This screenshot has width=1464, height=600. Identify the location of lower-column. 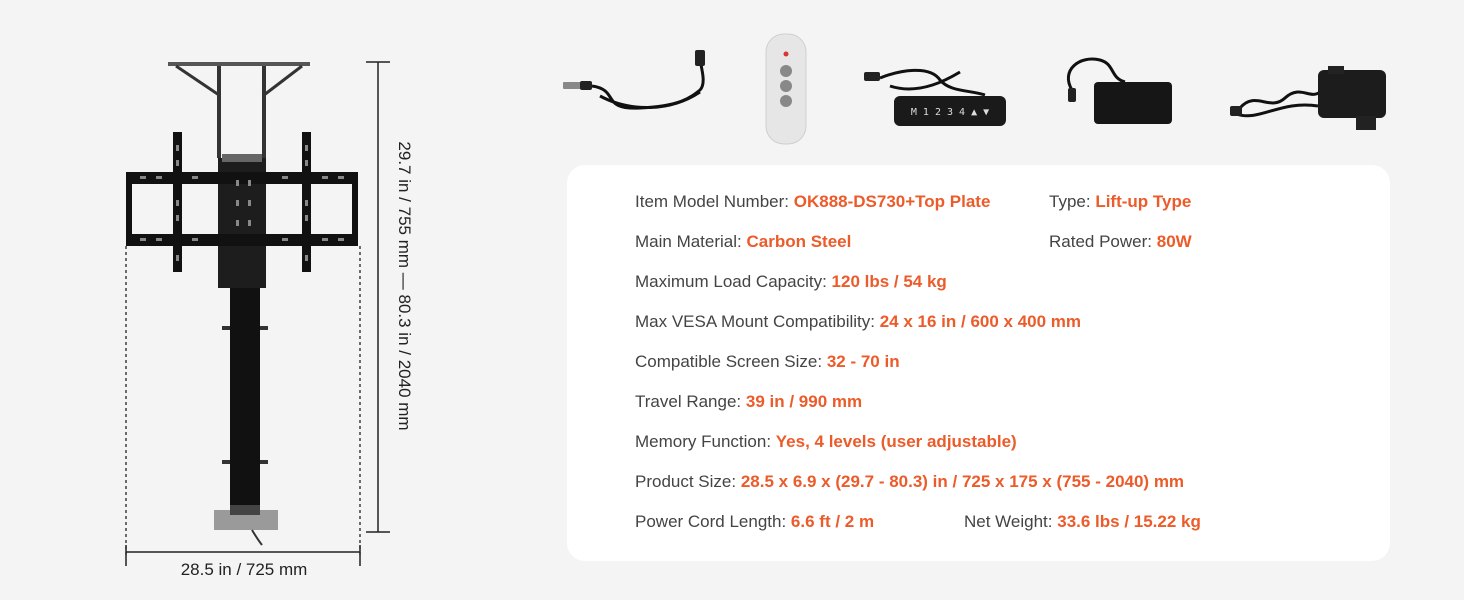
(245, 399).